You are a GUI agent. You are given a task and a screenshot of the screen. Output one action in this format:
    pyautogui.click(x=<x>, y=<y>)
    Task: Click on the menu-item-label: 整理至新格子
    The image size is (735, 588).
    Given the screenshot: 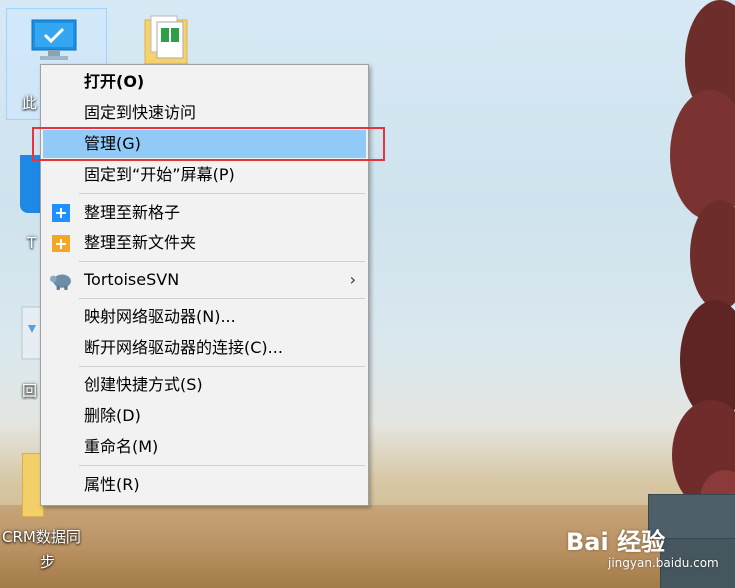 What is the action you would take?
    pyautogui.click(x=132, y=212)
    